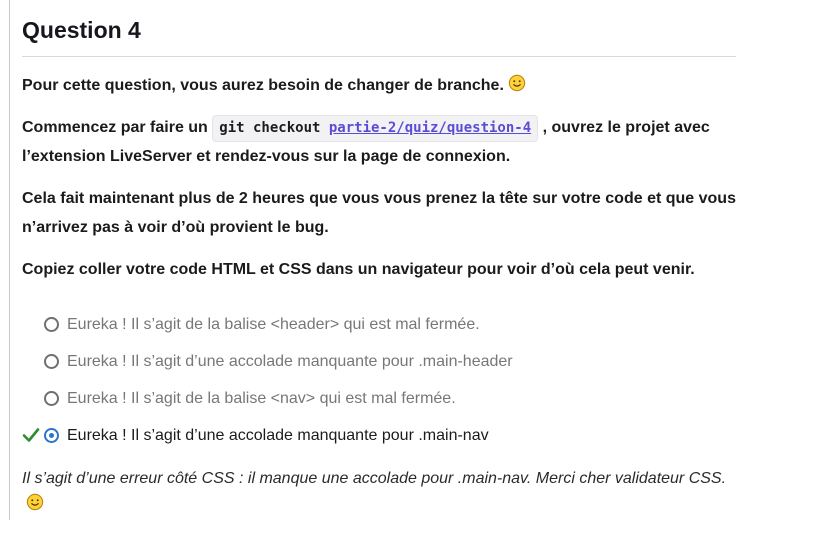  What do you see at coordinates (117, 127) in the screenshot?
I see `instruction-text-before: Commencez par faire un` at bounding box center [117, 127].